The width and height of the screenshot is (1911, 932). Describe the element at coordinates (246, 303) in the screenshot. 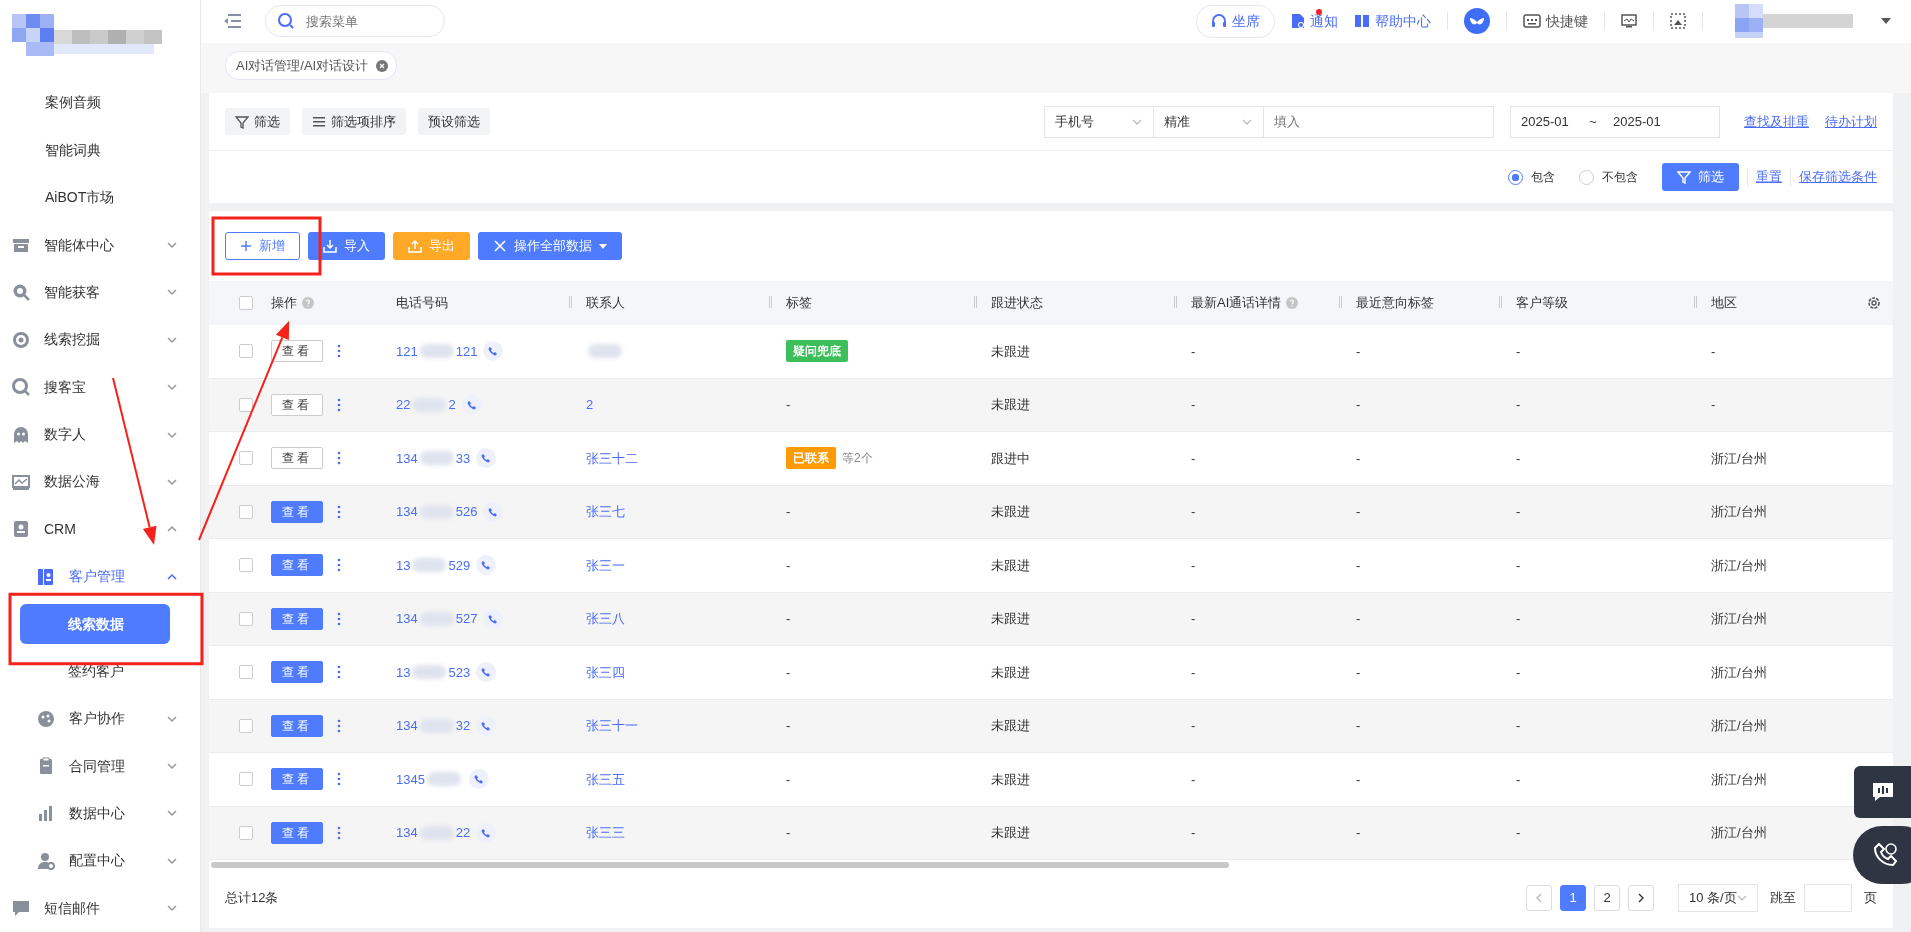

I see `select-all-checkbox` at that location.